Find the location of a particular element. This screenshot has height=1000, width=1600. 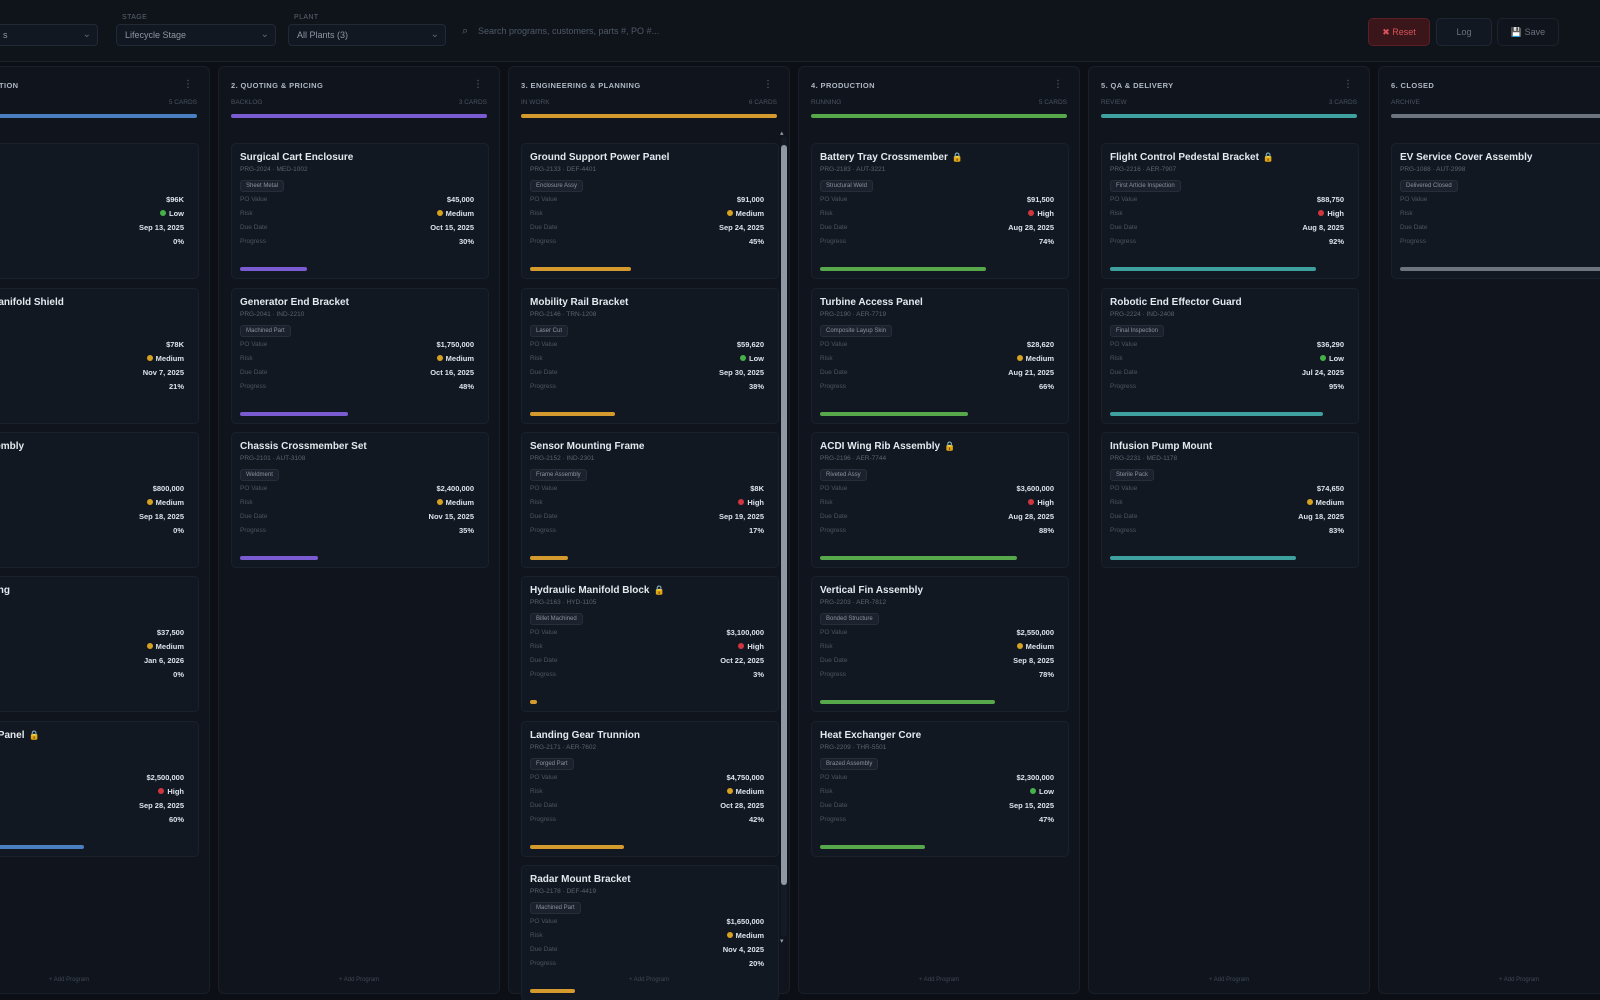

field-value-value: $2,500,000 is located at coordinates (165, 777).